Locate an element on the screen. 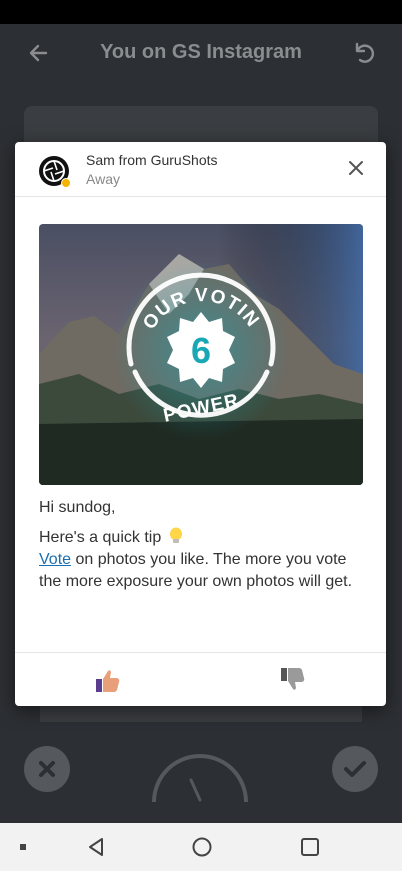 The height and width of the screenshot is (871, 402). gauge-icon is located at coordinates (200, 778).